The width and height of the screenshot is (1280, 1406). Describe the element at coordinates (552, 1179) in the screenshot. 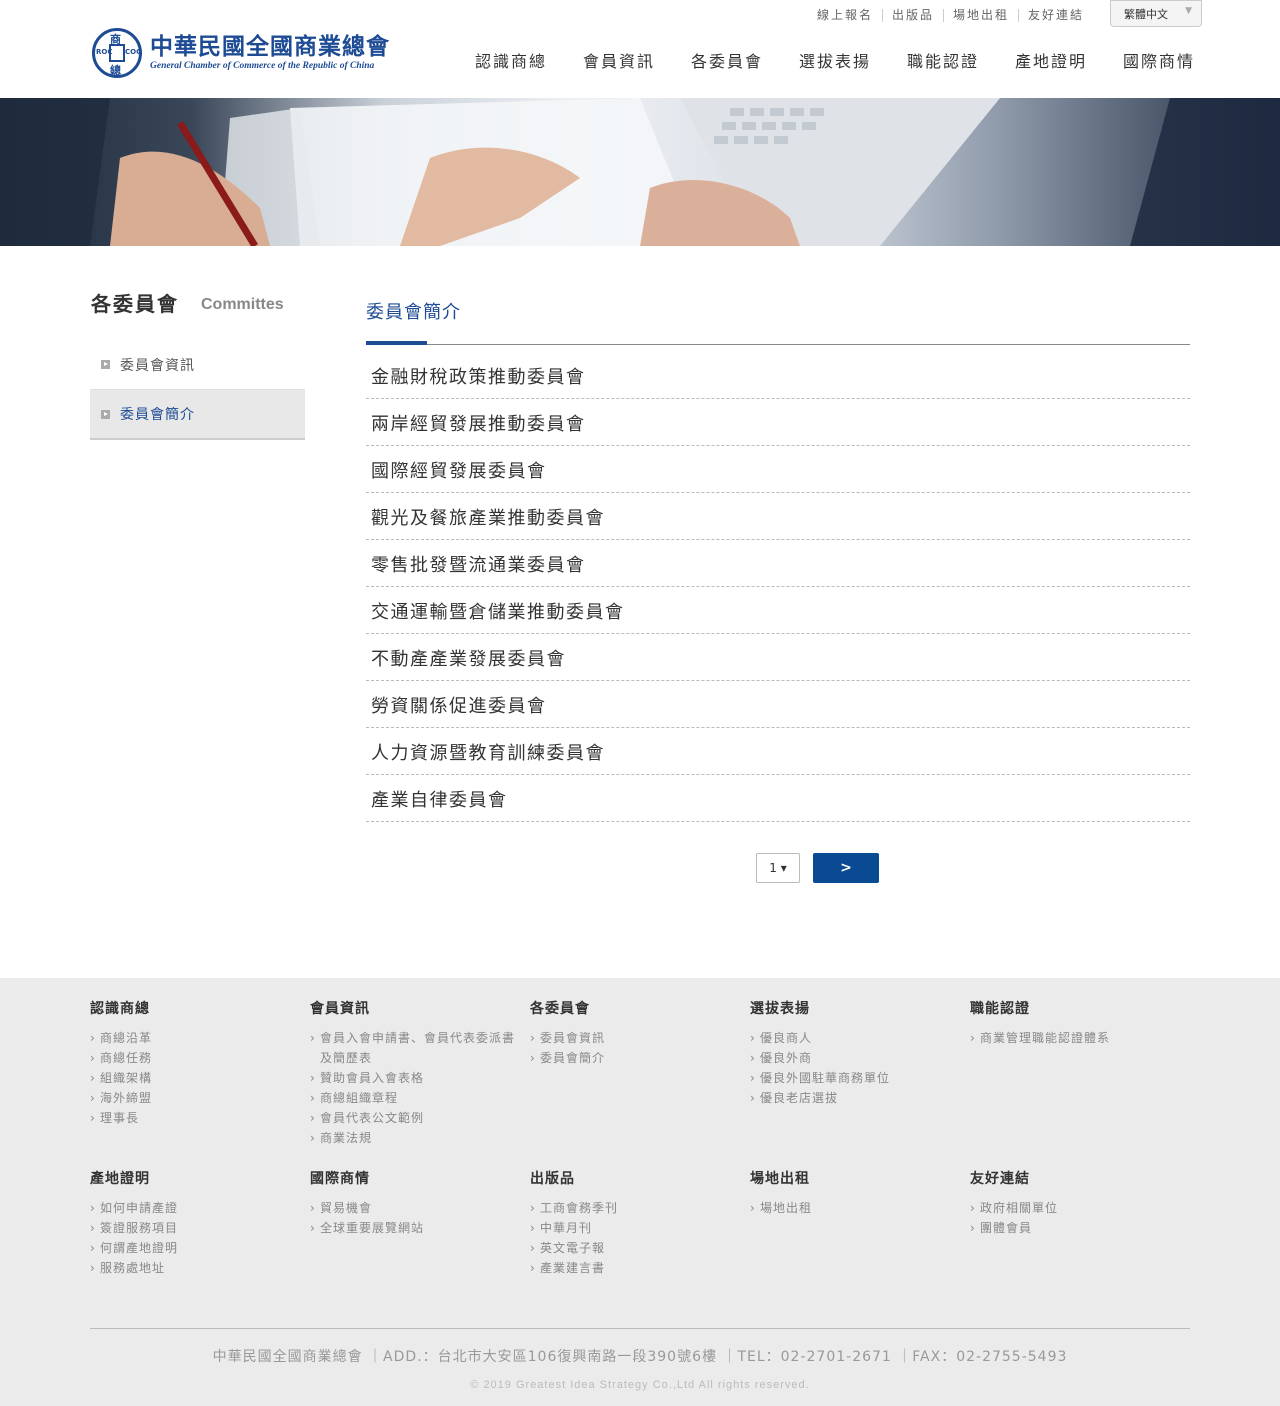

I see `footer-column-title: 出版品` at that location.